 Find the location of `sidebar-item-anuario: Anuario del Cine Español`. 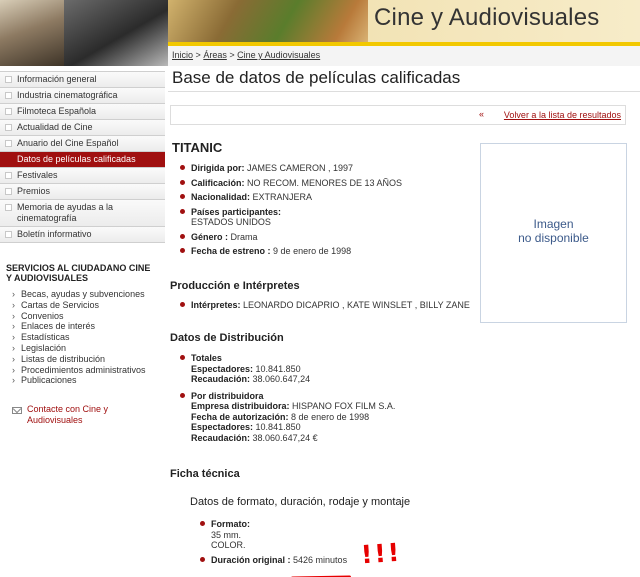

sidebar-item-anuario: Anuario del Cine Español is located at coordinates (82, 144).